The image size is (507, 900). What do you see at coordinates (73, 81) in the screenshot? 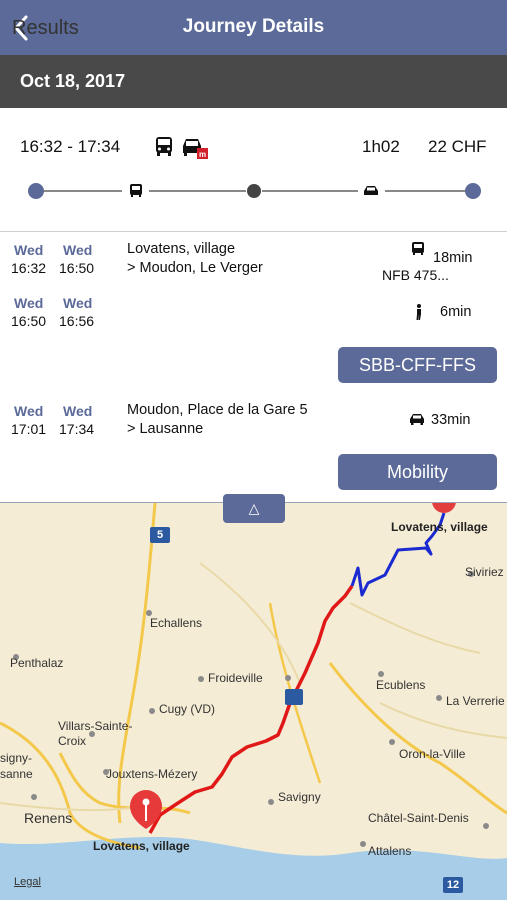
I see `journey-date: Oct 18, 2017` at bounding box center [73, 81].